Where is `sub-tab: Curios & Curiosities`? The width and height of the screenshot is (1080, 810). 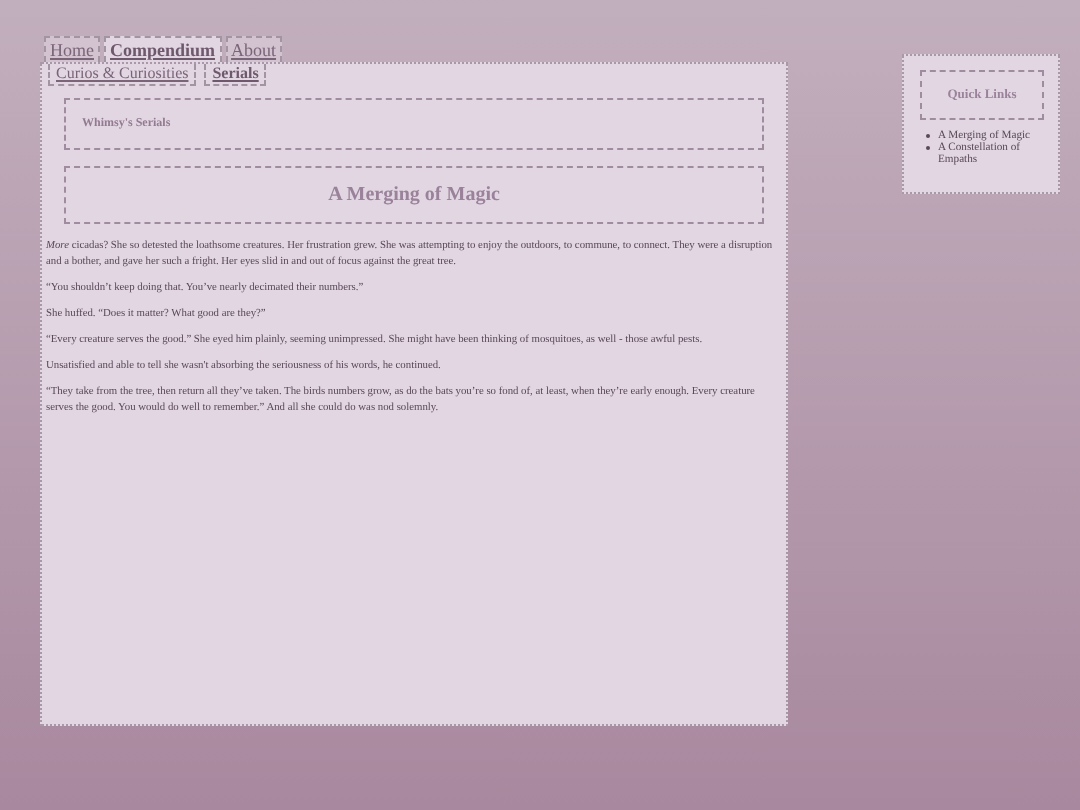 sub-tab: Curios & Curiosities is located at coordinates (122, 75).